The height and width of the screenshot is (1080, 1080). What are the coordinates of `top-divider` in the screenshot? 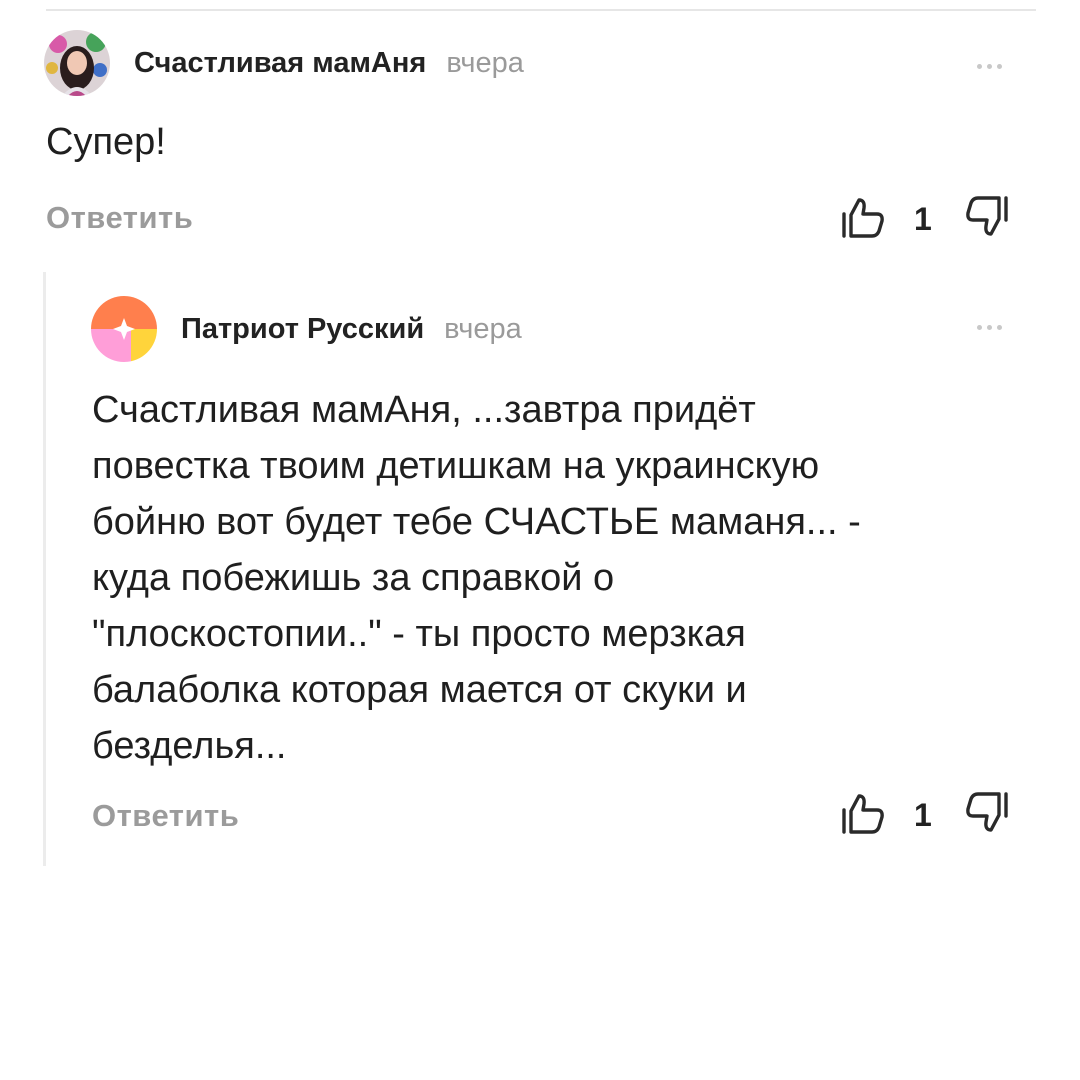 It's located at (541, 10).